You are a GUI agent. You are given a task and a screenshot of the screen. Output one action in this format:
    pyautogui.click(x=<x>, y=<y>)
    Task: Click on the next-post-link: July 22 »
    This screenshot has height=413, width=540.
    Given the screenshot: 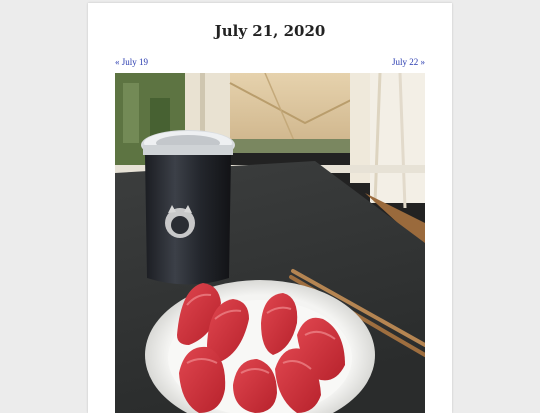 What is the action you would take?
    pyautogui.click(x=408, y=62)
    